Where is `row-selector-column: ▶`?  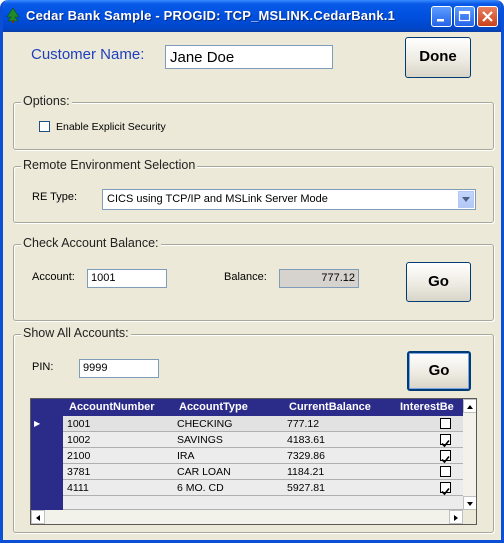
row-selector-column: ▶ is located at coordinates (47, 464).